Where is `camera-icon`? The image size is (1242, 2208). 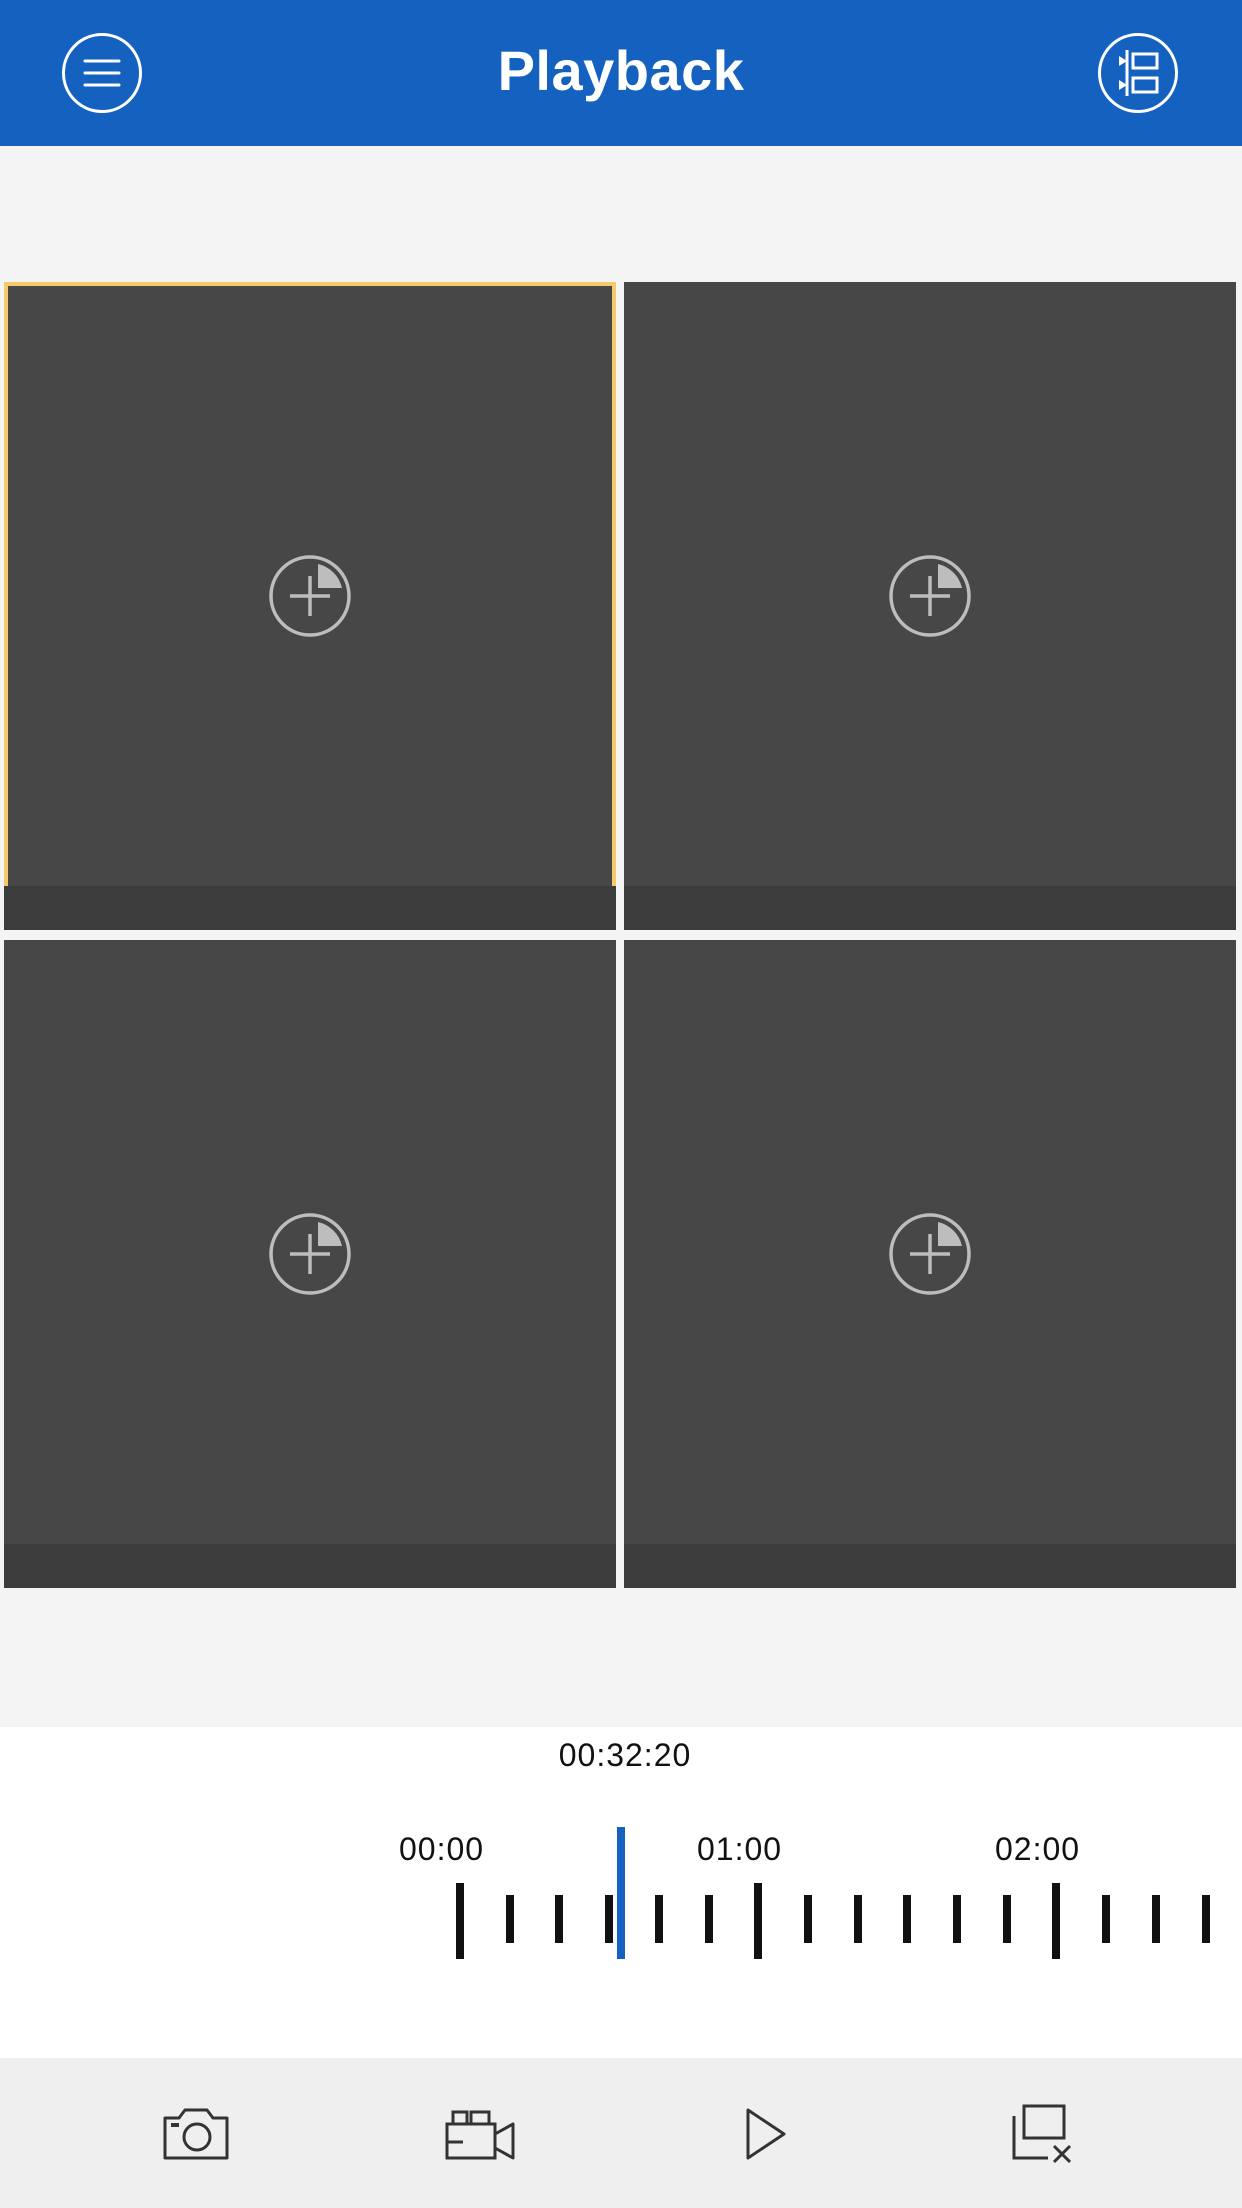
camera-icon is located at coordinates (196, 2134).